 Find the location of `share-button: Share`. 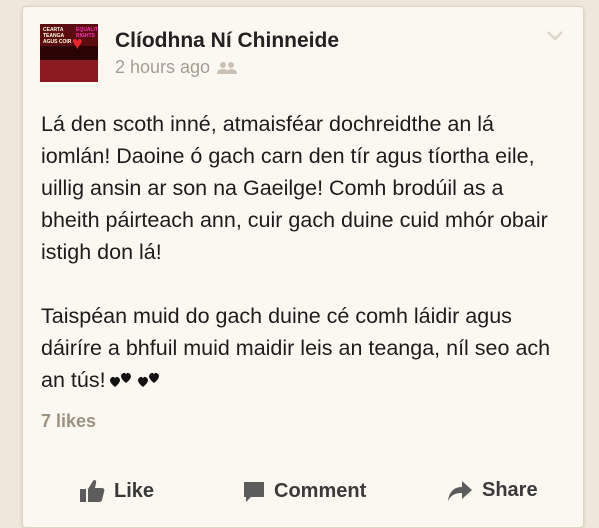

share-button: Share is located at coordinates (492, 490).